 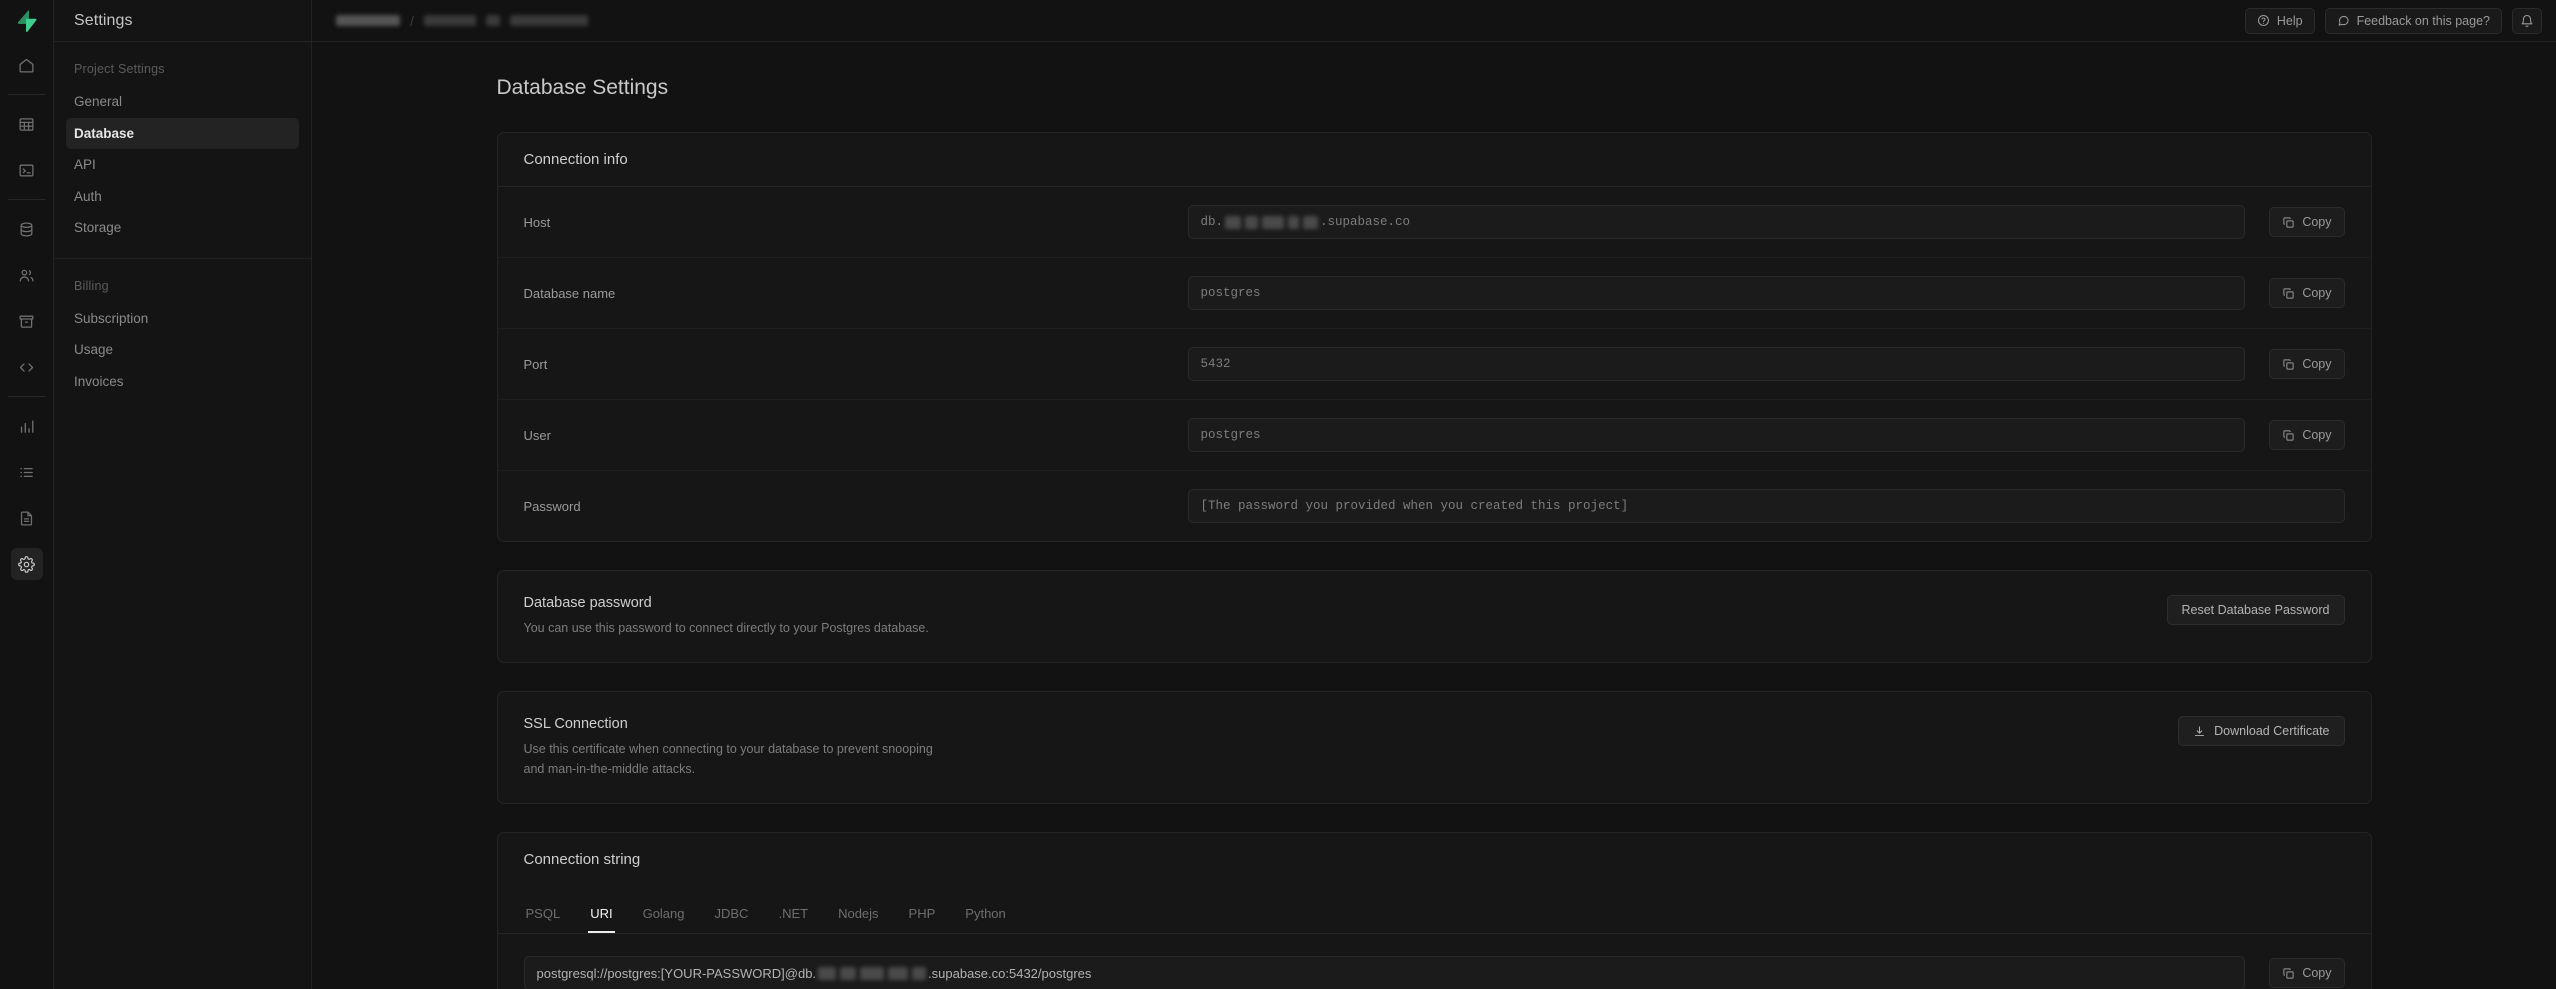 What do you see at coordinates (182, 165) in the screenshot?
I see `sidebar-item-api: API` at bounding box center [182, 165].